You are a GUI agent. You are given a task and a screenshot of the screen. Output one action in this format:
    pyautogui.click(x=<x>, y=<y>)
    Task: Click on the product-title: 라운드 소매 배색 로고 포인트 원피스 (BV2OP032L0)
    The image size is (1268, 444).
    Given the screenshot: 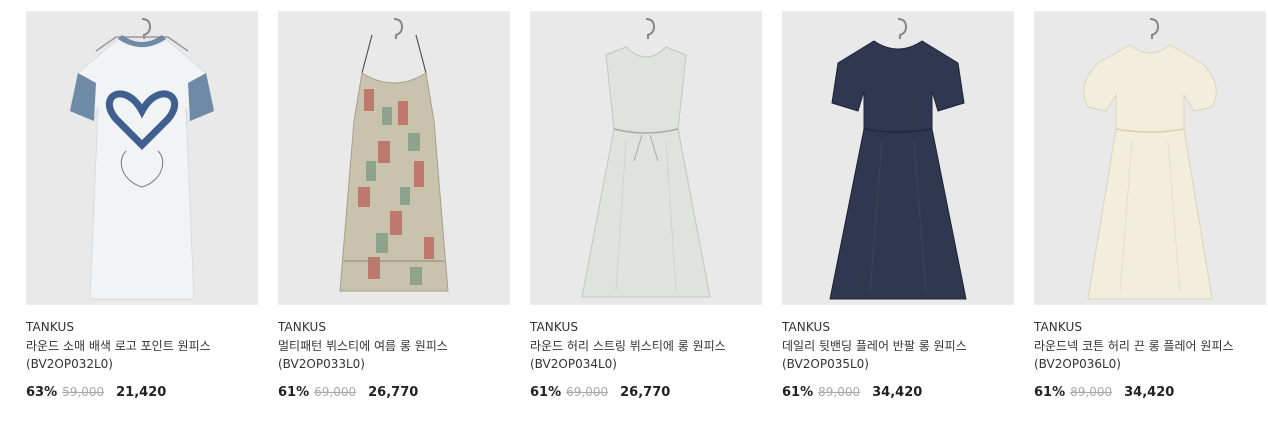 What is the action you would take?
    pyautogui.click(x=142, y=355)
    